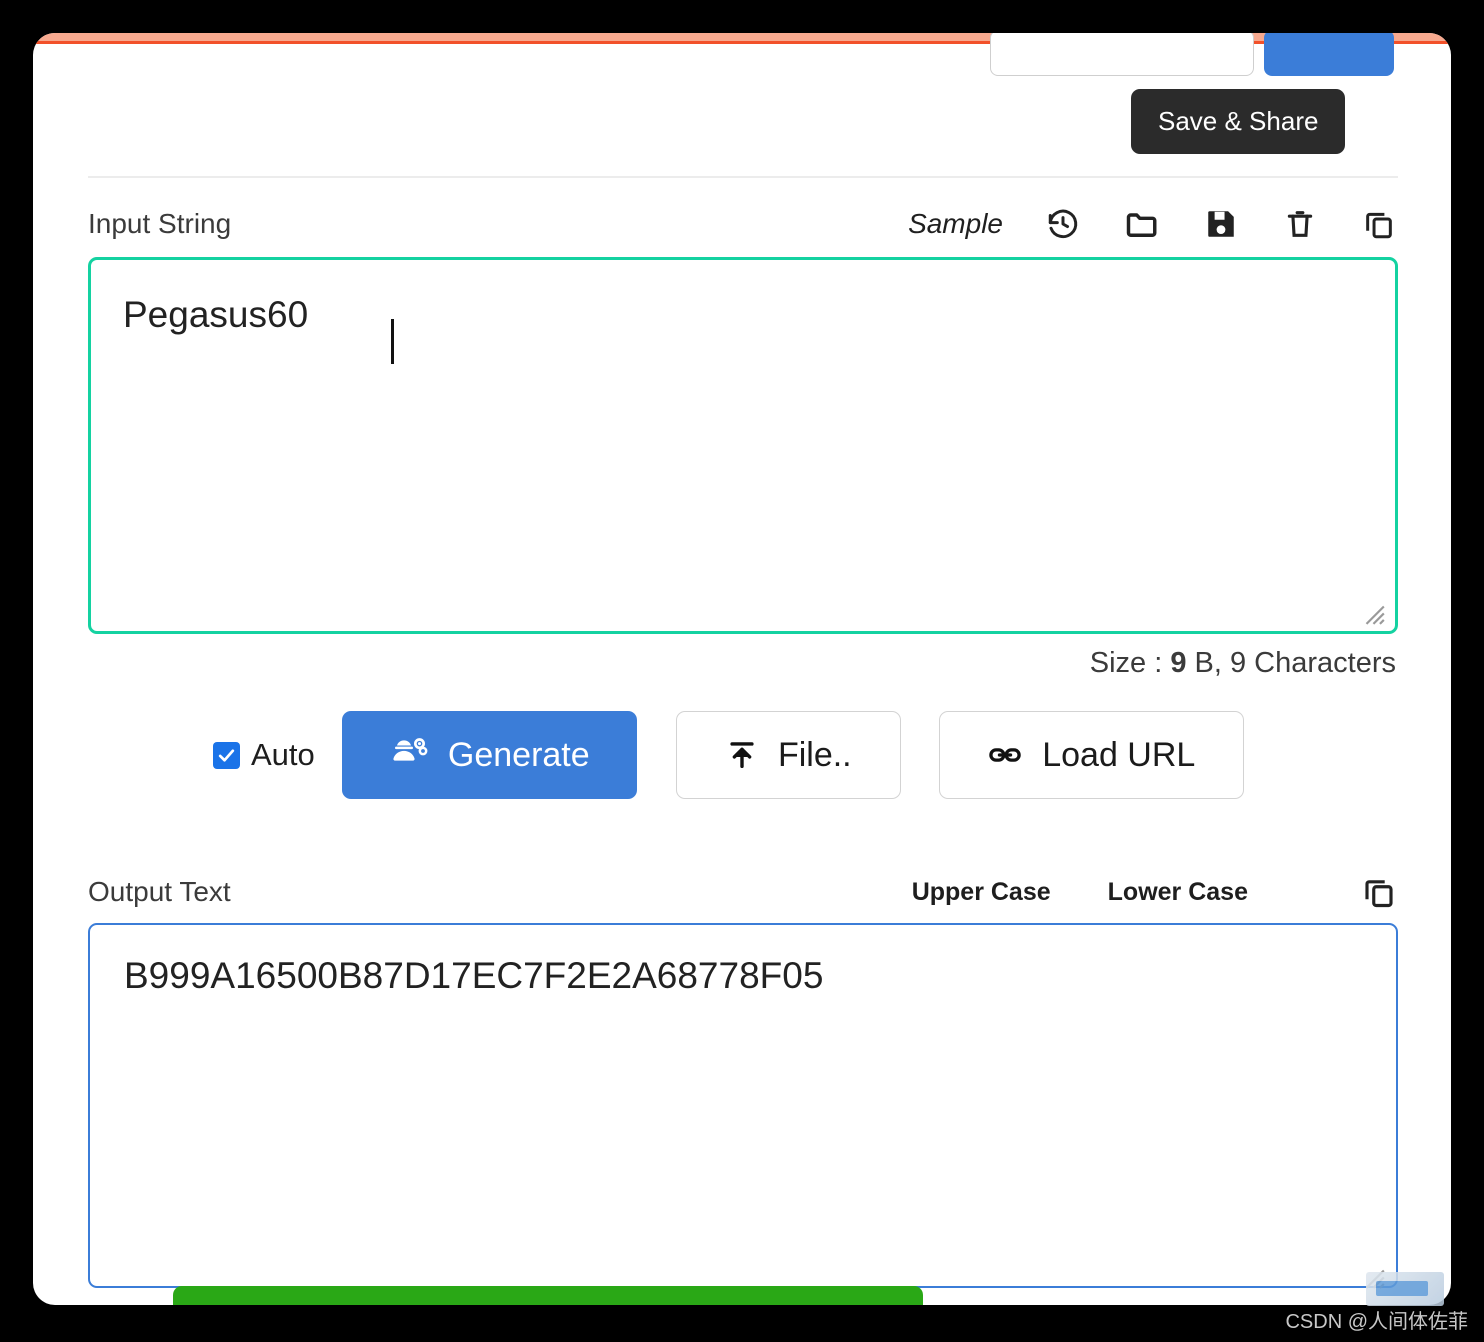 Image resolution: width=1484 pixels, height=1342 pixels. What do you see at coordinates (283, 754) in the screenshot?
I see `auto-label: Auto` at bounding box center [283, 754].